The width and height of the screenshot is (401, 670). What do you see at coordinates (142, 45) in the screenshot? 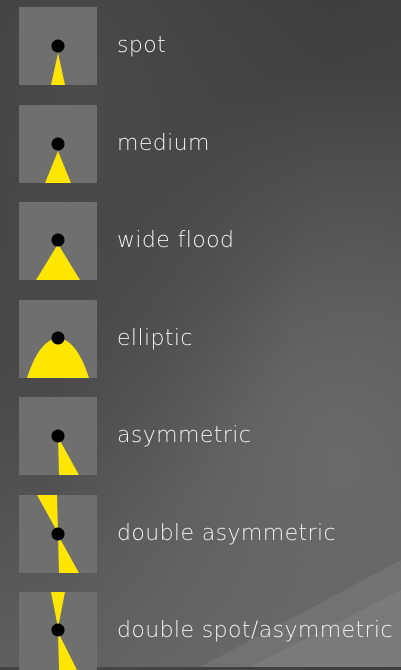
I see `beam-option-label: spot` at bounding box center [142, 45].